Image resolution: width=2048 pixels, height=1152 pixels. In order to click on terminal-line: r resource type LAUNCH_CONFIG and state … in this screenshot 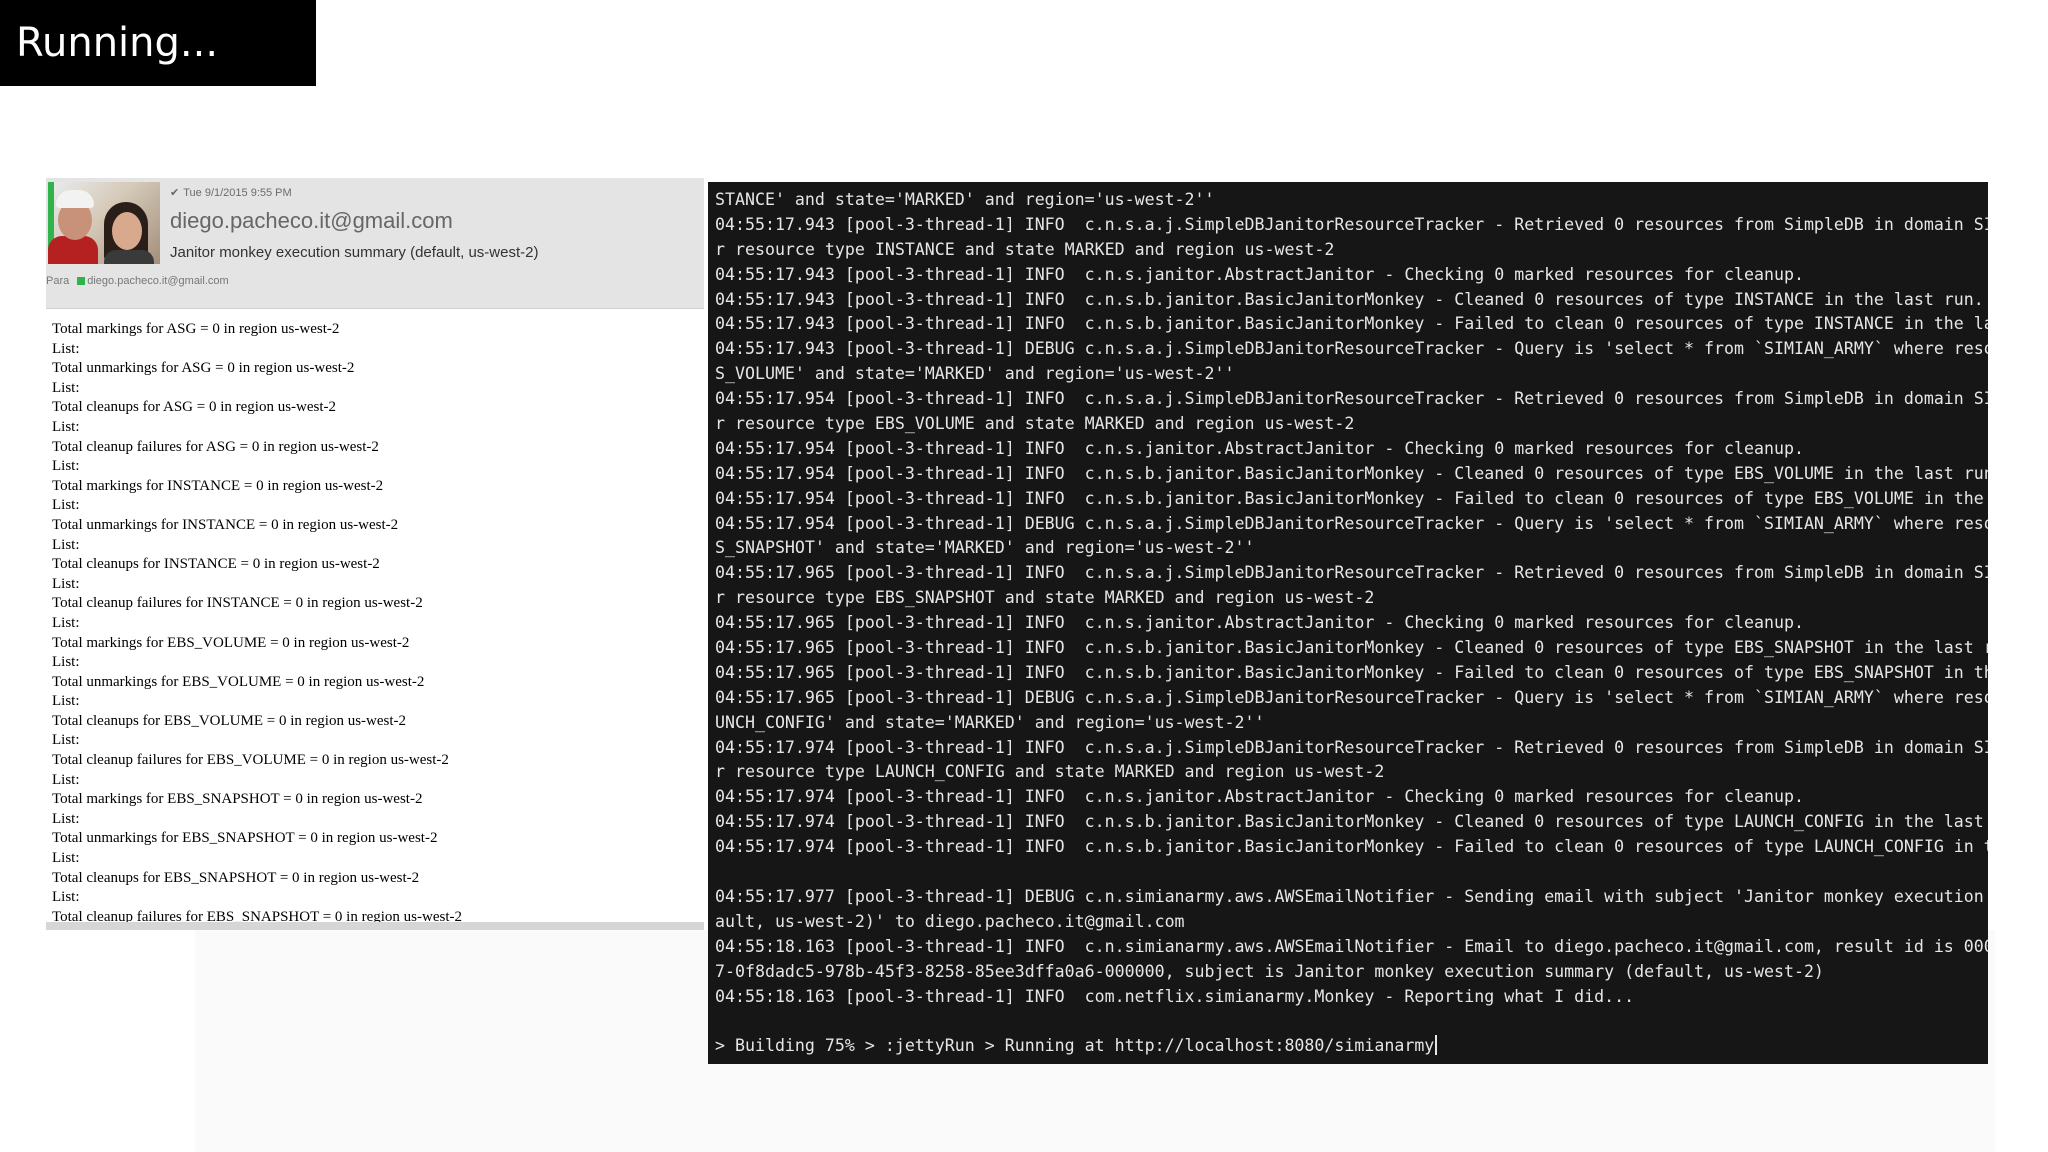, I will do `click(1050, 772)`.